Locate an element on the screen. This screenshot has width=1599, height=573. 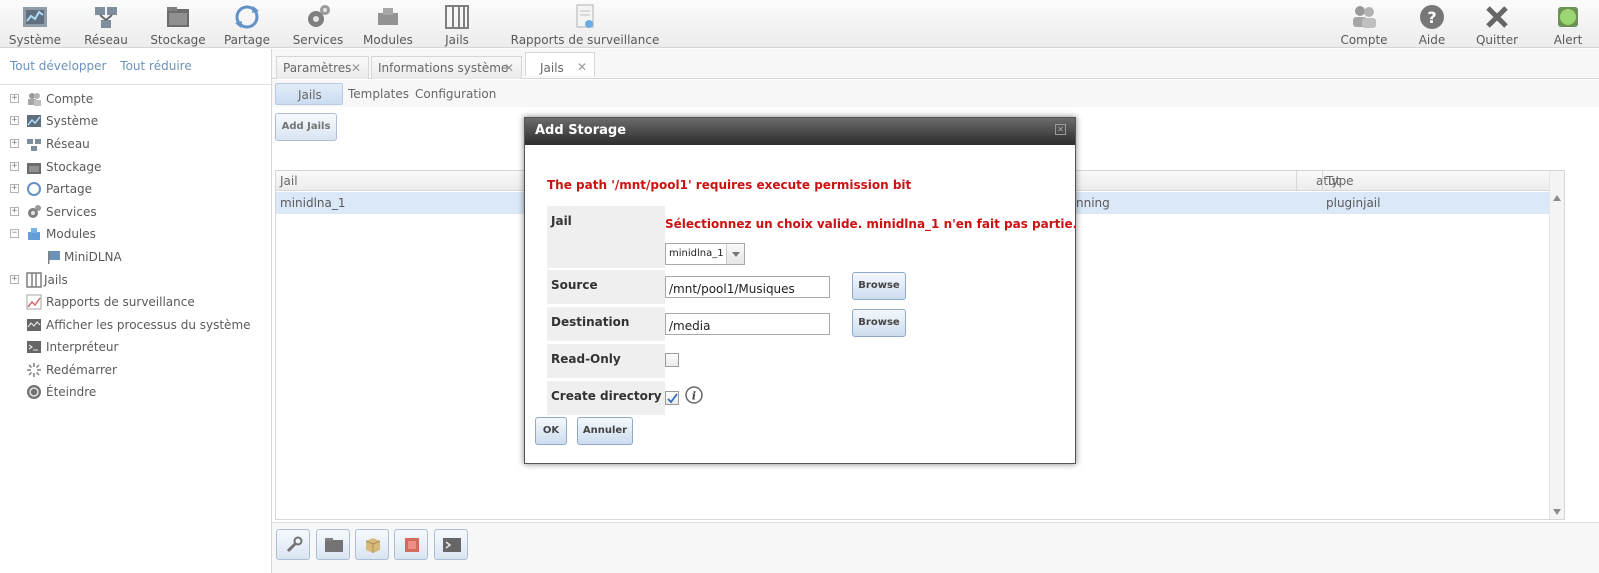
destination-browse-button: Browse is located at coordinates (879, 323).